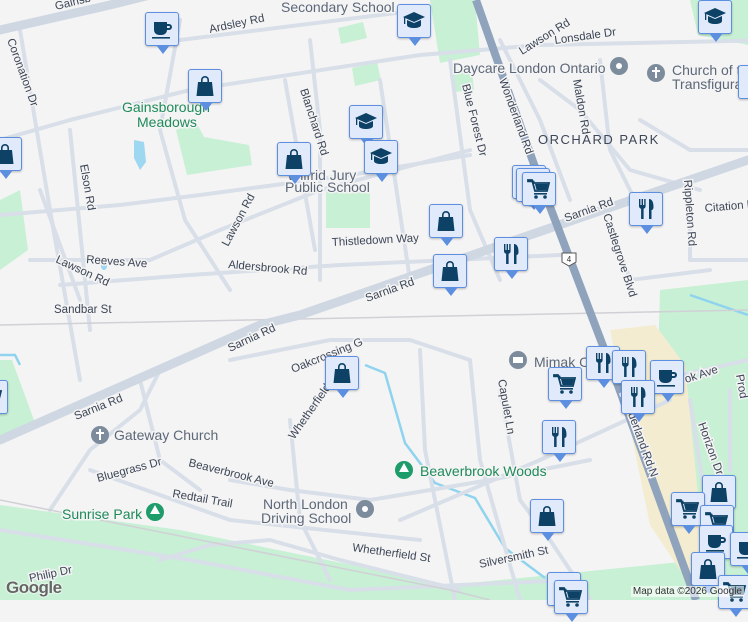 This screenshot has width=748, height=622. Describe the element at coordinates (102, 514) in the screenshot. I see `label-sunrise-park: Sunrise Park` at that location.